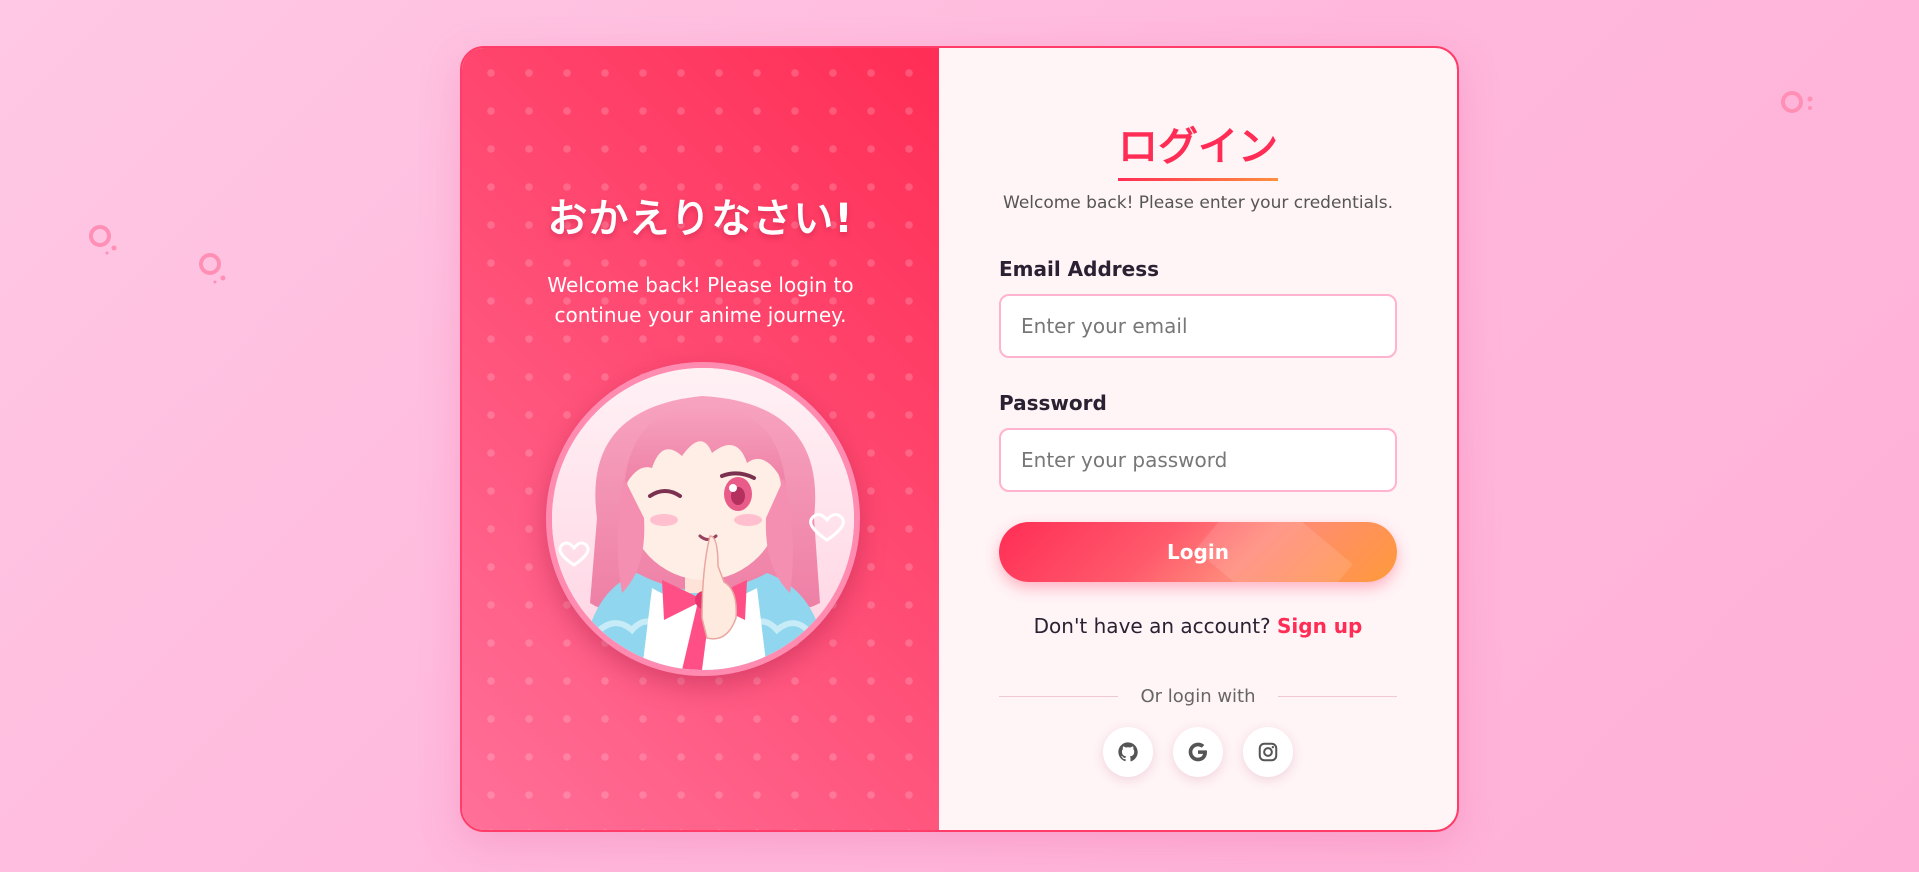 This screenshot has width=1919, height=872. I want to click on signup-link: Sign up, so click(1319, 626).